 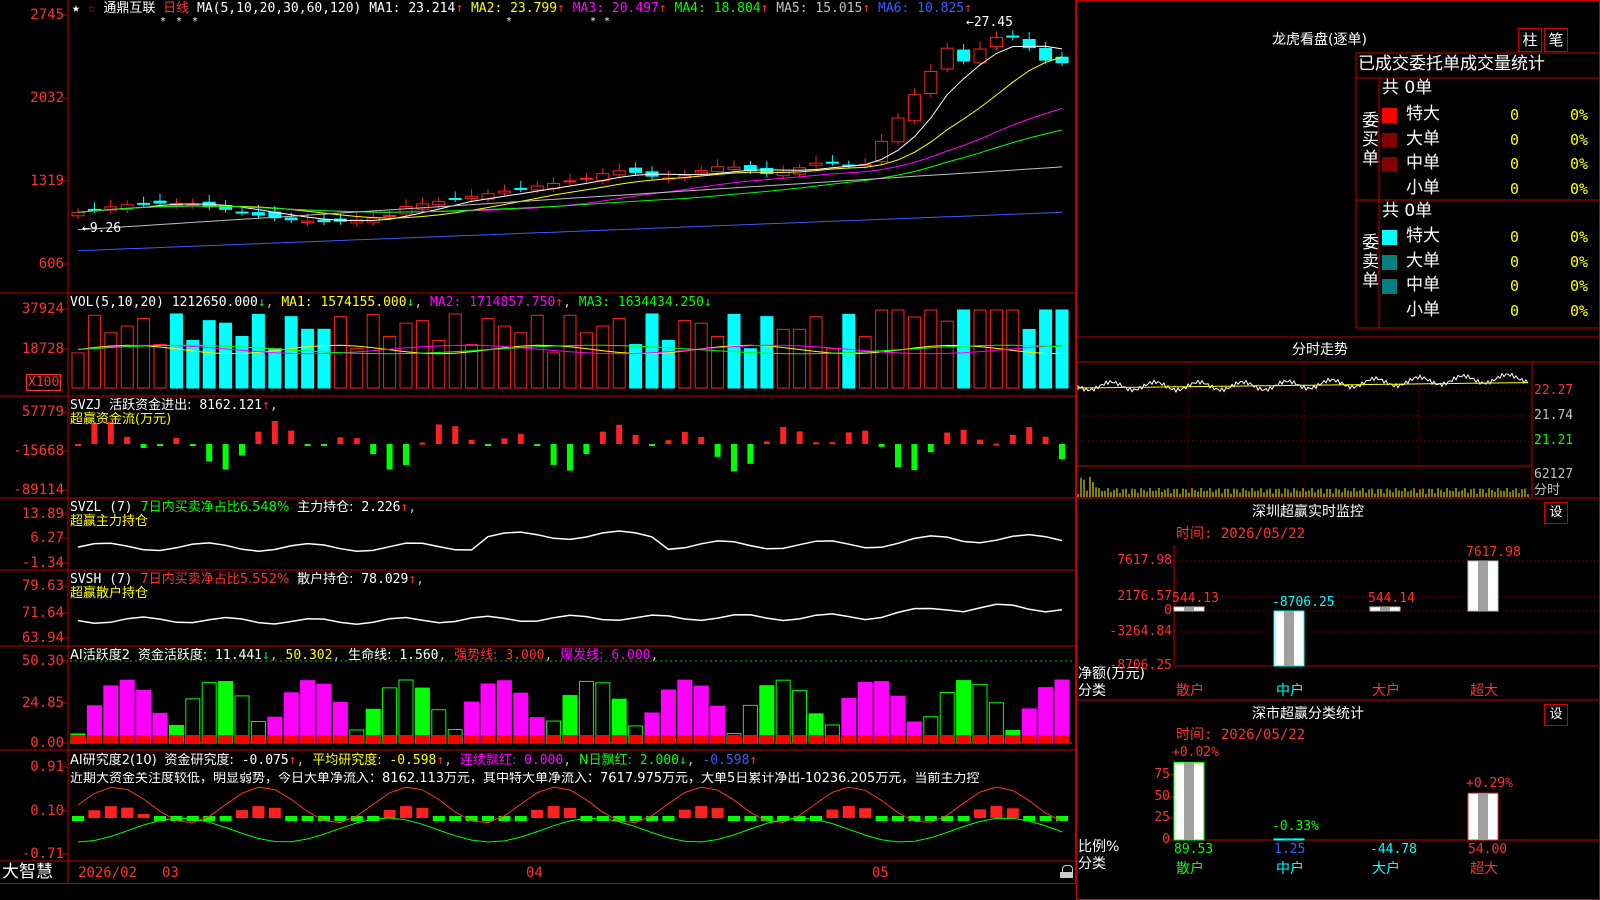 I want to click on tick-axis-label: 62127, so click(x=1554, y=474).